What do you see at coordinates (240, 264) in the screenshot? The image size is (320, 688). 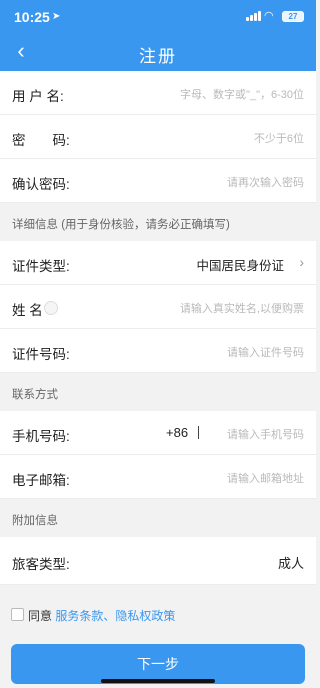 I see `id-type-value: 中国居民身份证` at bounding box center [240, 264].